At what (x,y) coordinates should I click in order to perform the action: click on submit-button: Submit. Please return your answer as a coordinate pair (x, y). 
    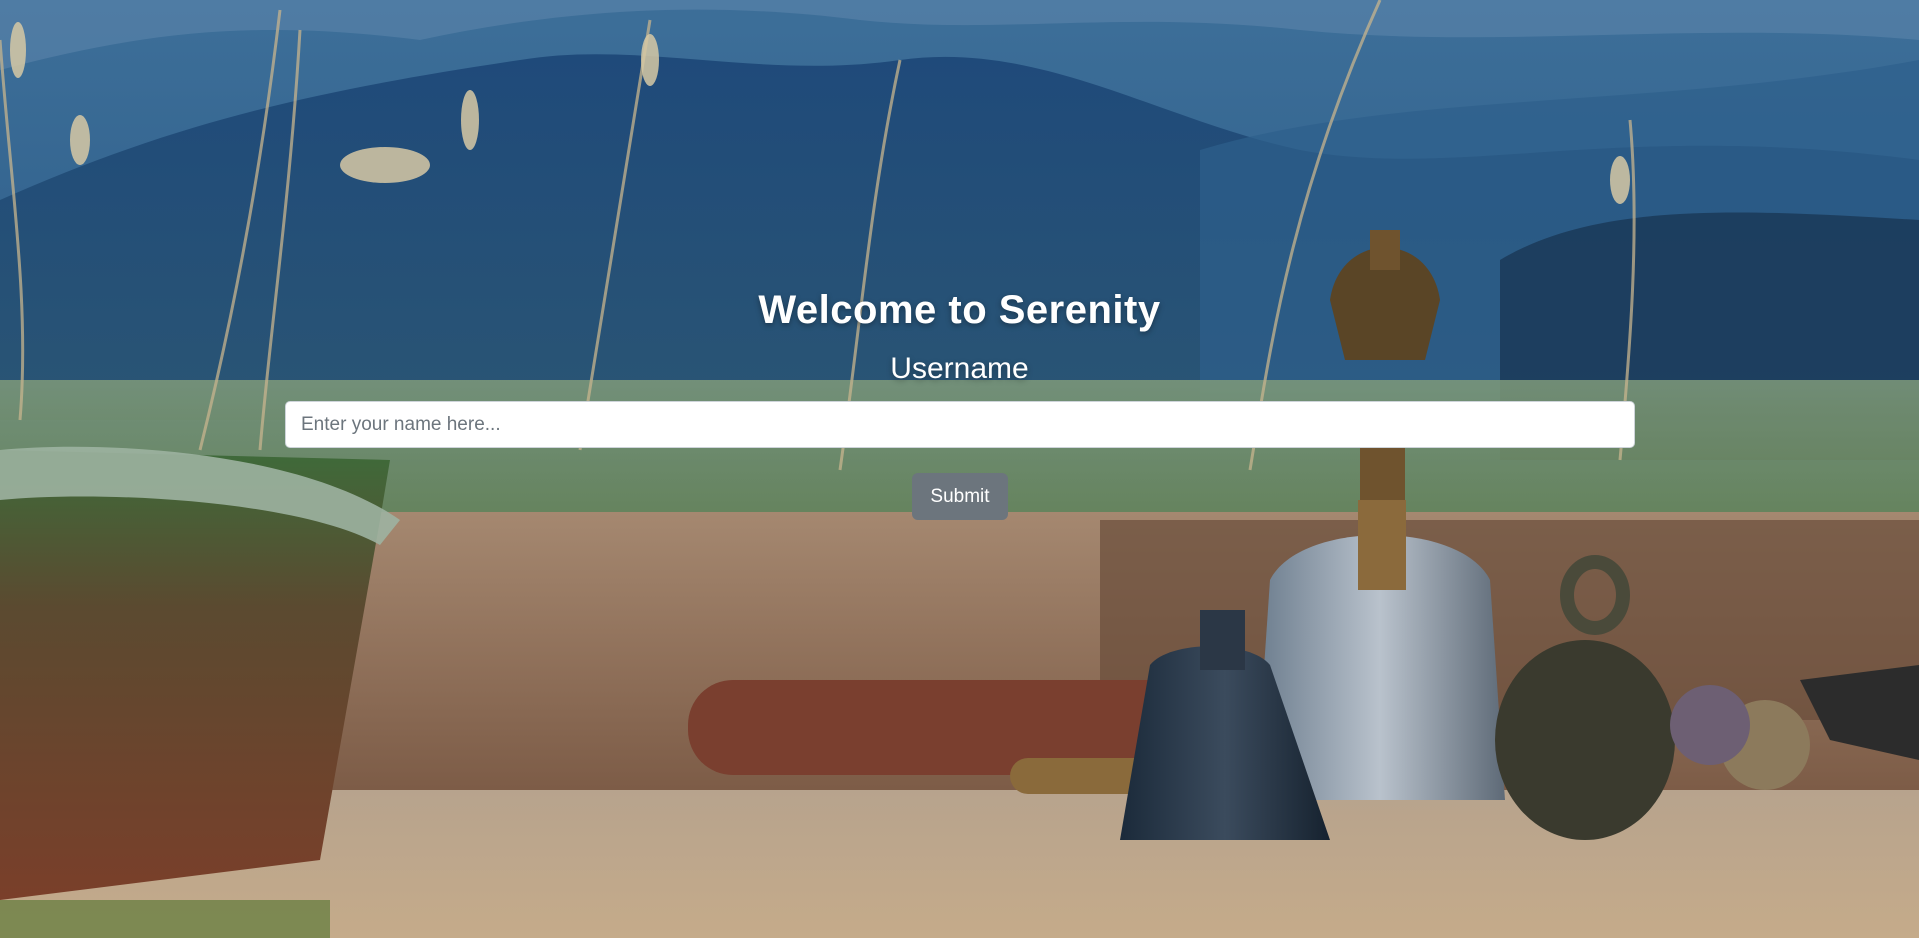
    Looking at the image, I should click on (960, 496).